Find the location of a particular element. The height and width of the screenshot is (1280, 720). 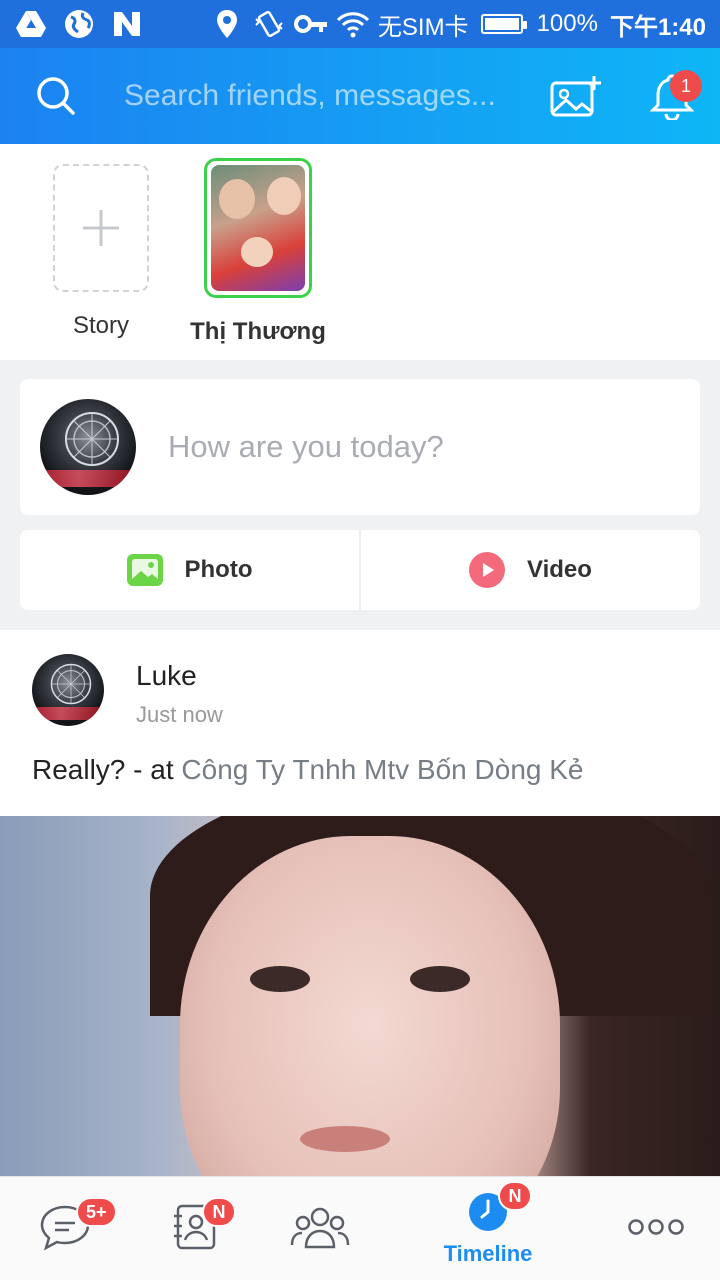

n-logo-icon is located at coordinates (127, 24).